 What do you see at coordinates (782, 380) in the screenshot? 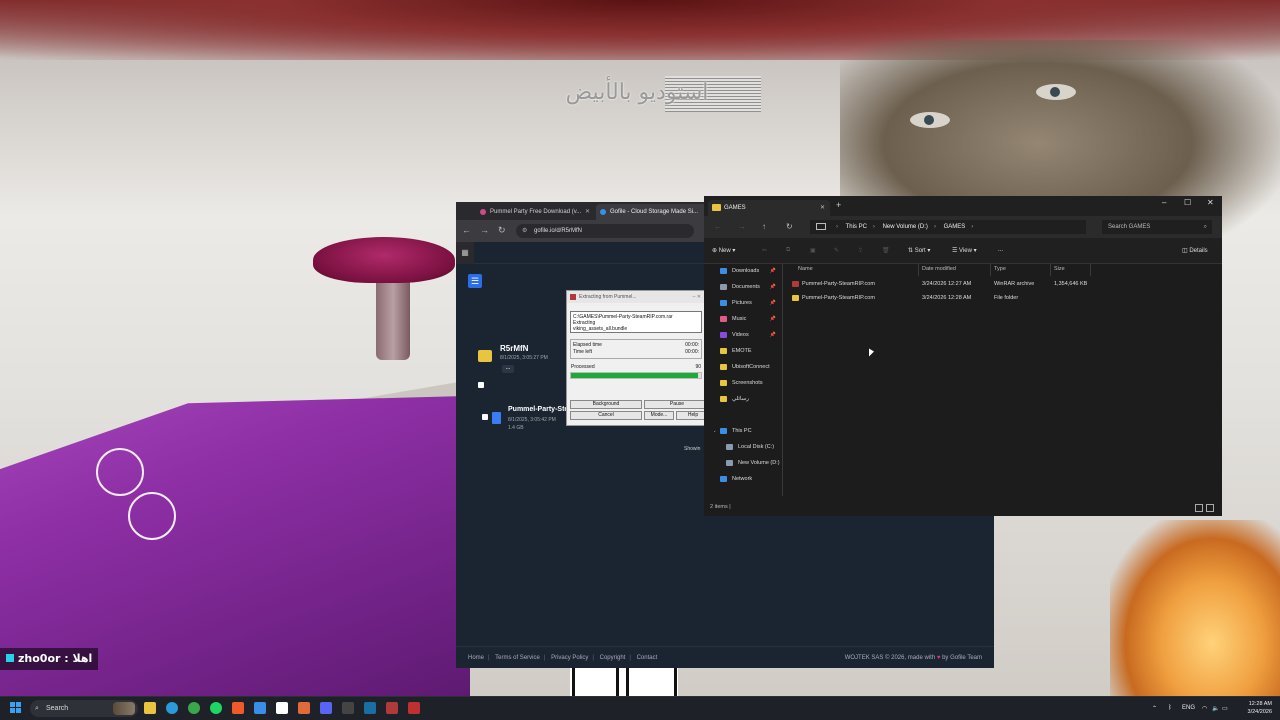
I see `pane-divider` at bounding box center [782, 380].